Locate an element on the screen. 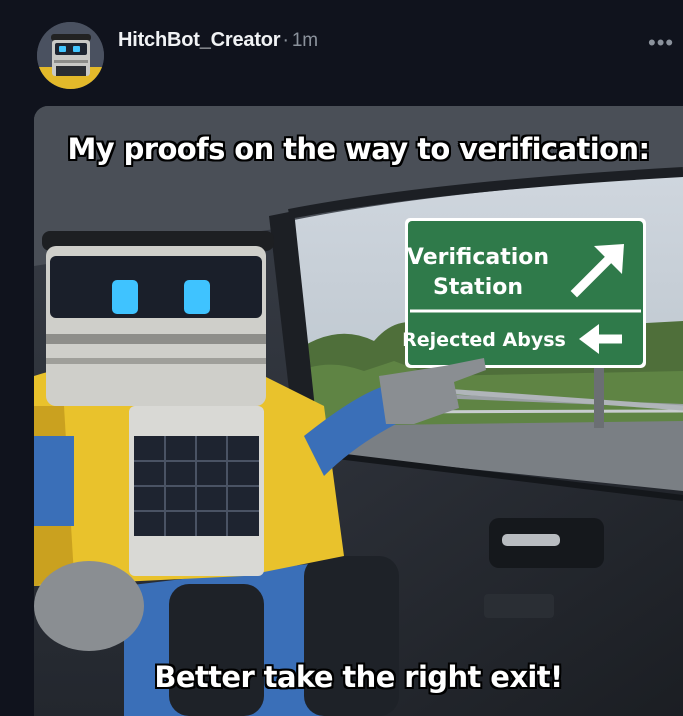 Image resolution: width=683 pixels, height=716 pixels. timestamp: 1m is located at coordinates (305, 40).